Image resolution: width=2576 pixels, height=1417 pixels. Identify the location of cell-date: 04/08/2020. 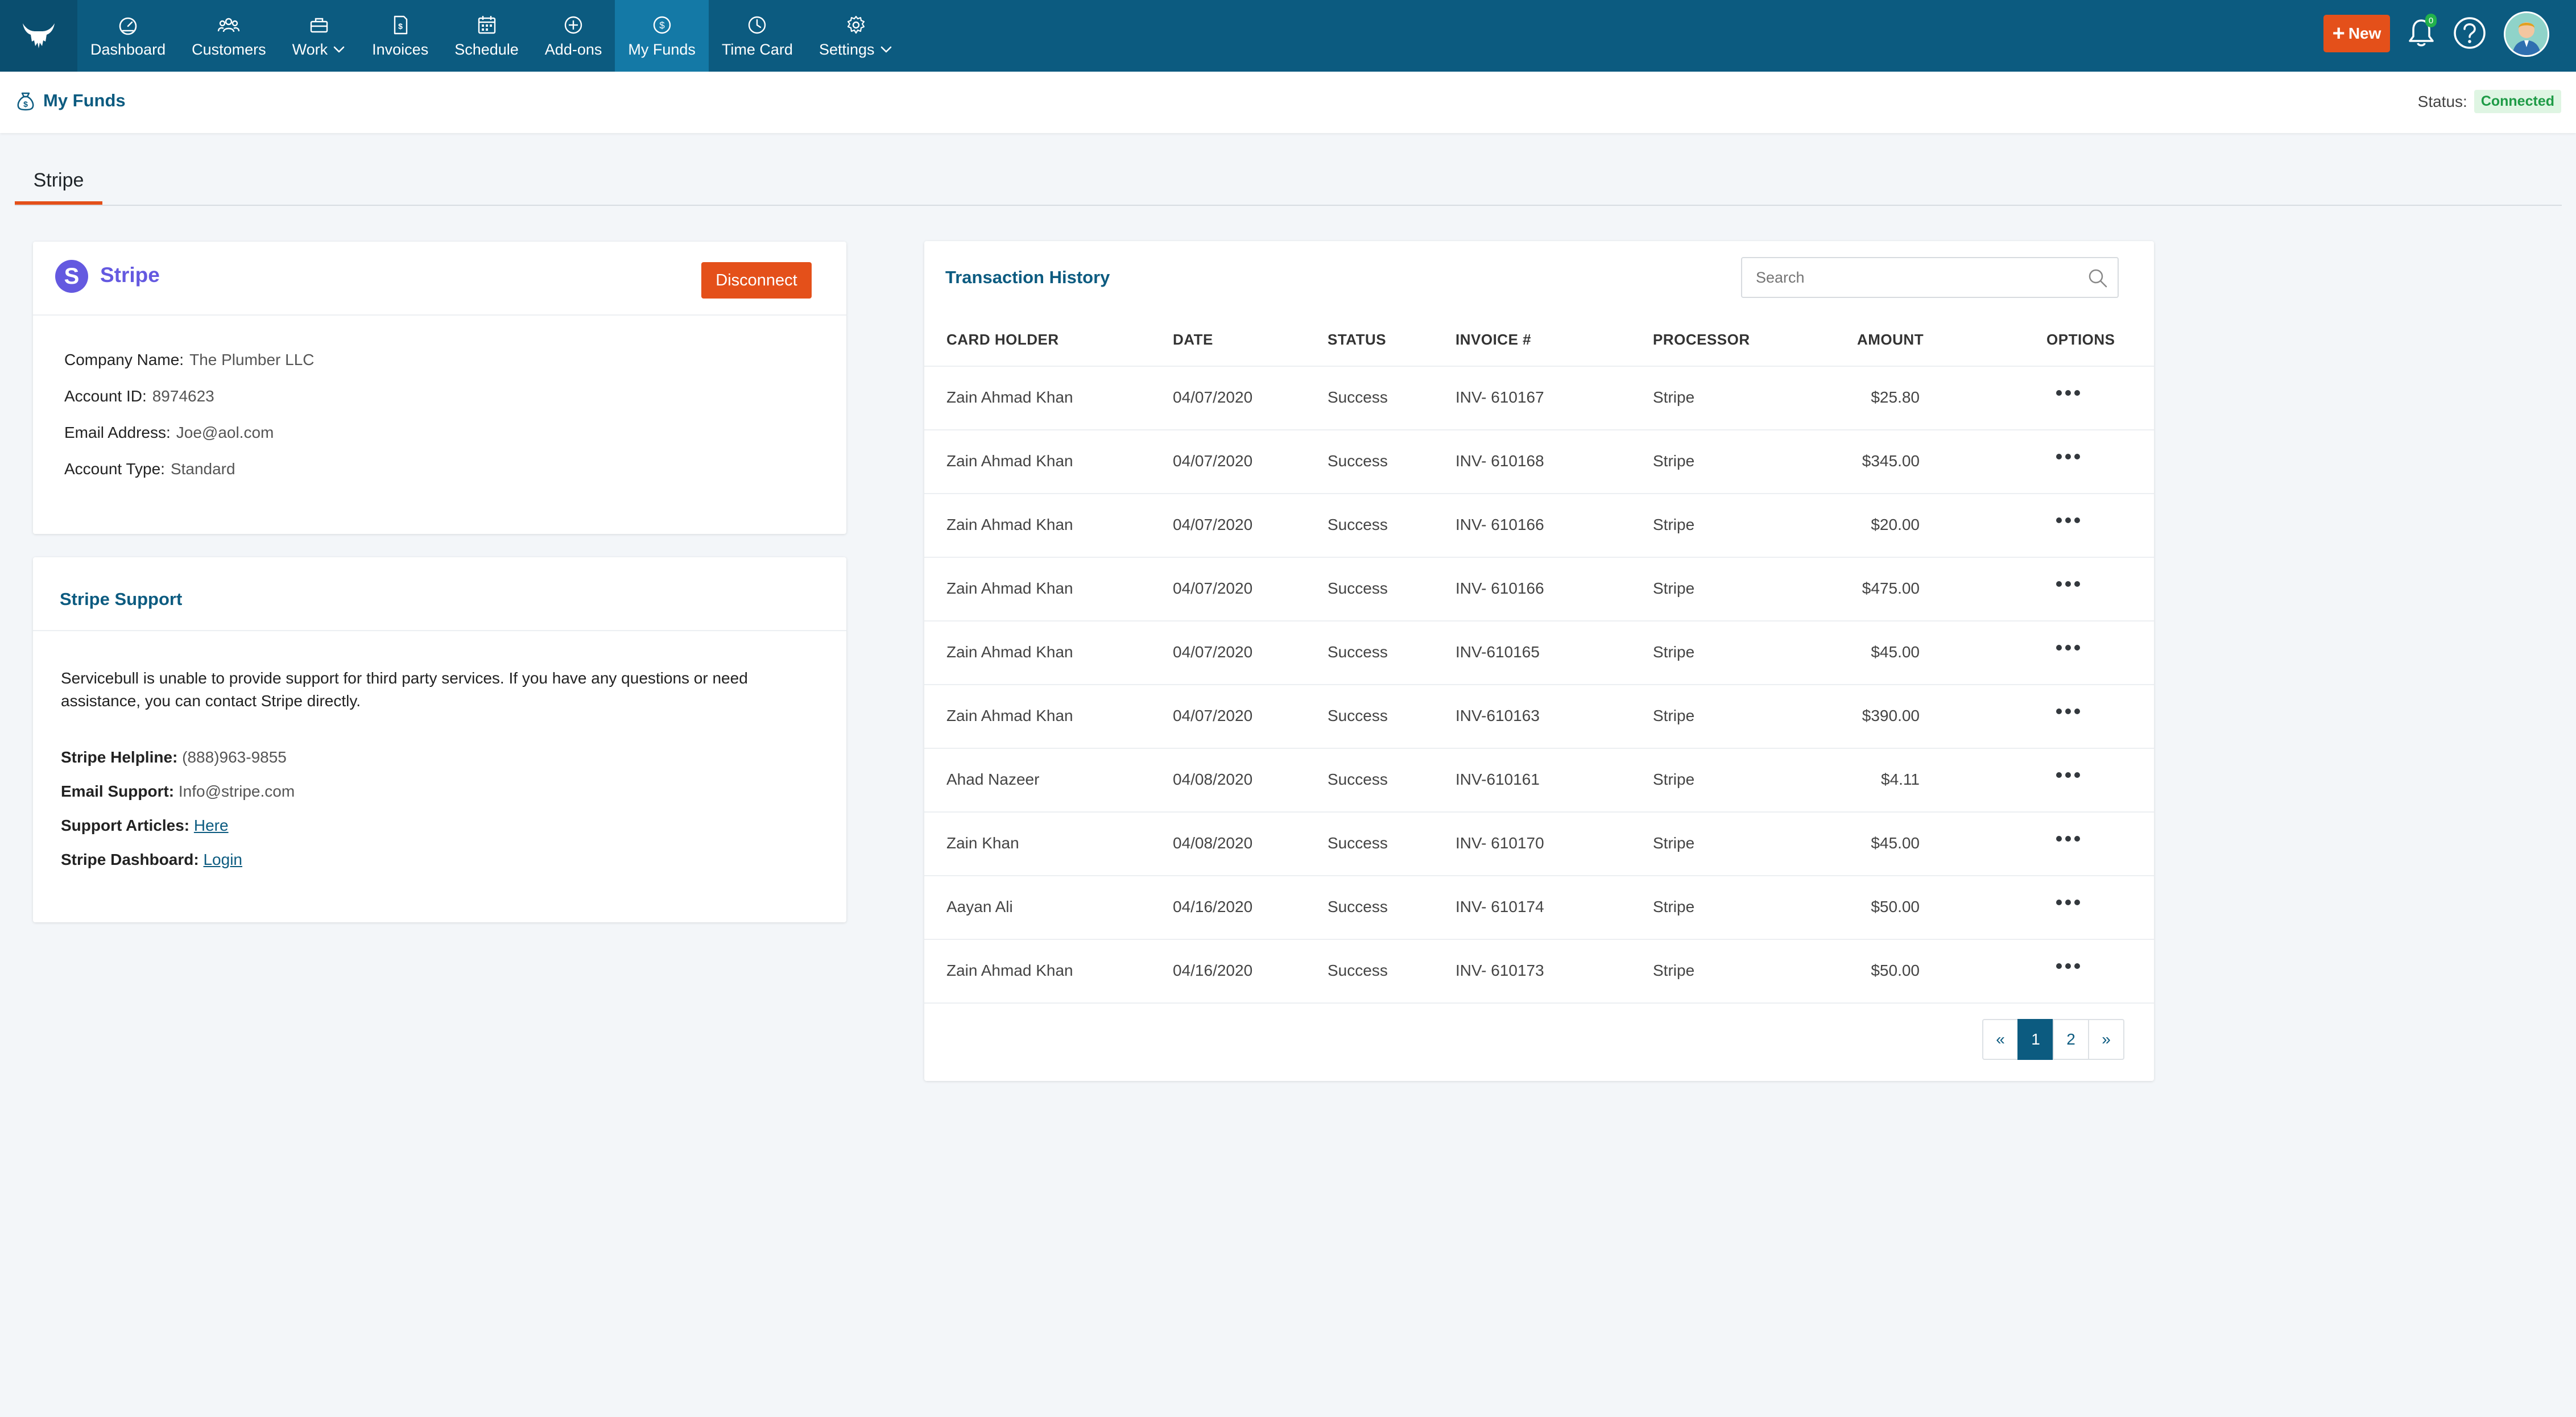
(1213, 843).